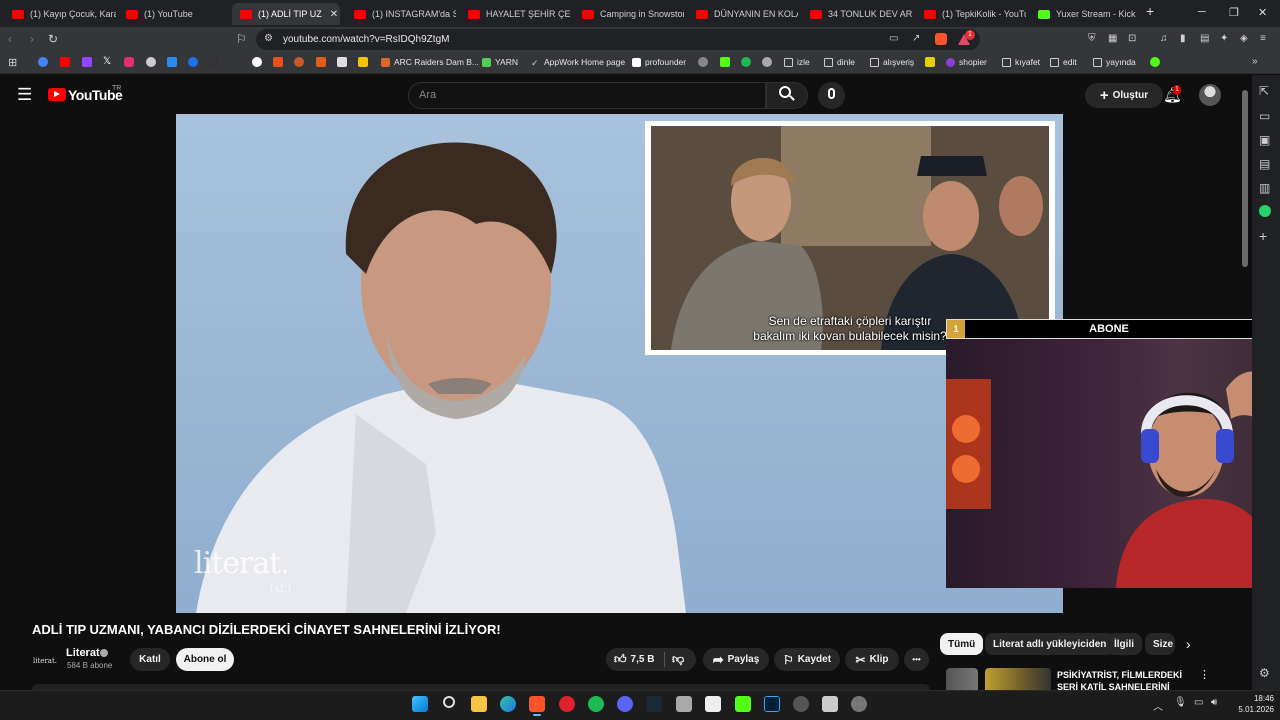  What do you see at coordinates (916, 38) in the screenshot?
I see `share-icon: ↗` at bounding box center [916, 38].